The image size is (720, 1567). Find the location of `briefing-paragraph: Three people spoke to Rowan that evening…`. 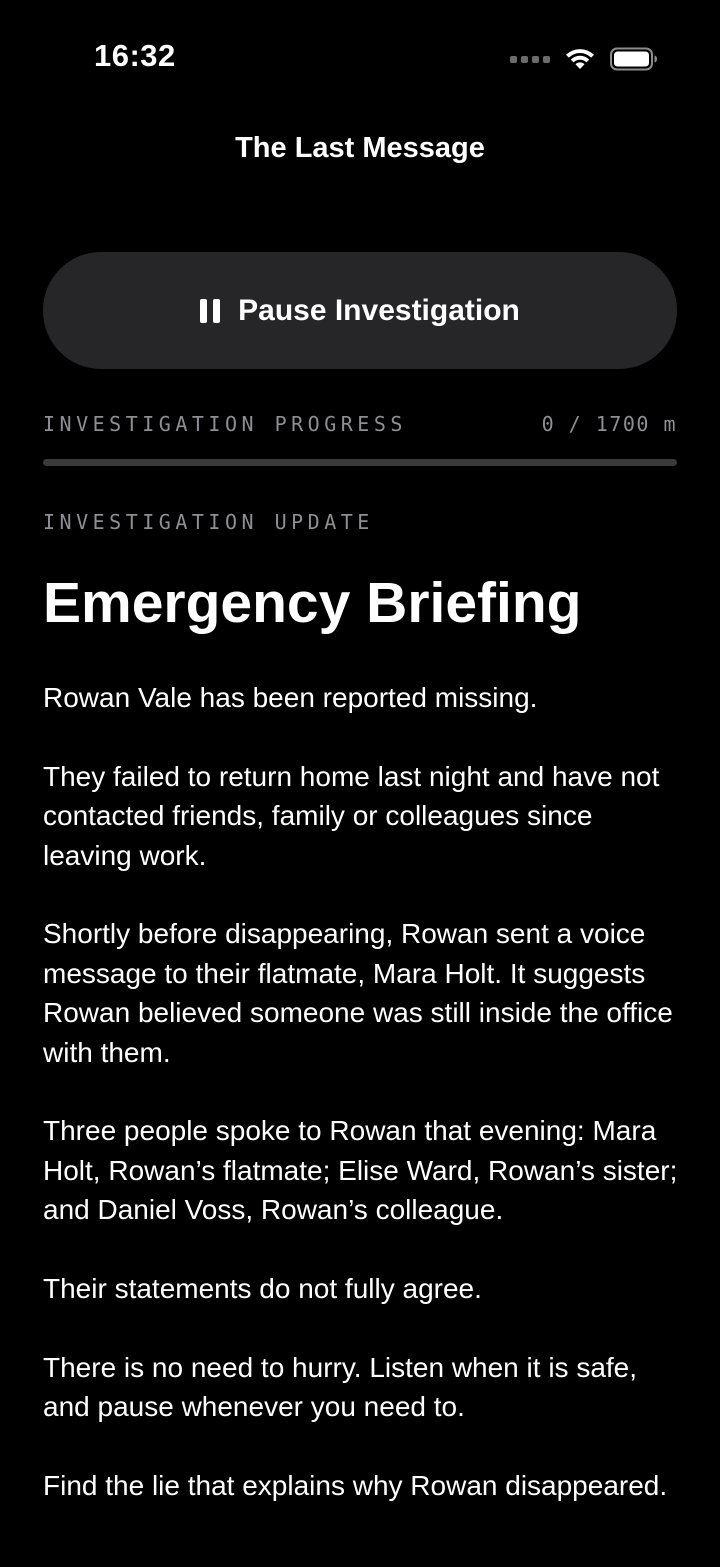

briefing-paragraph: Three people spoke to Rowan that evening… is located at coordinates (360, 1170).